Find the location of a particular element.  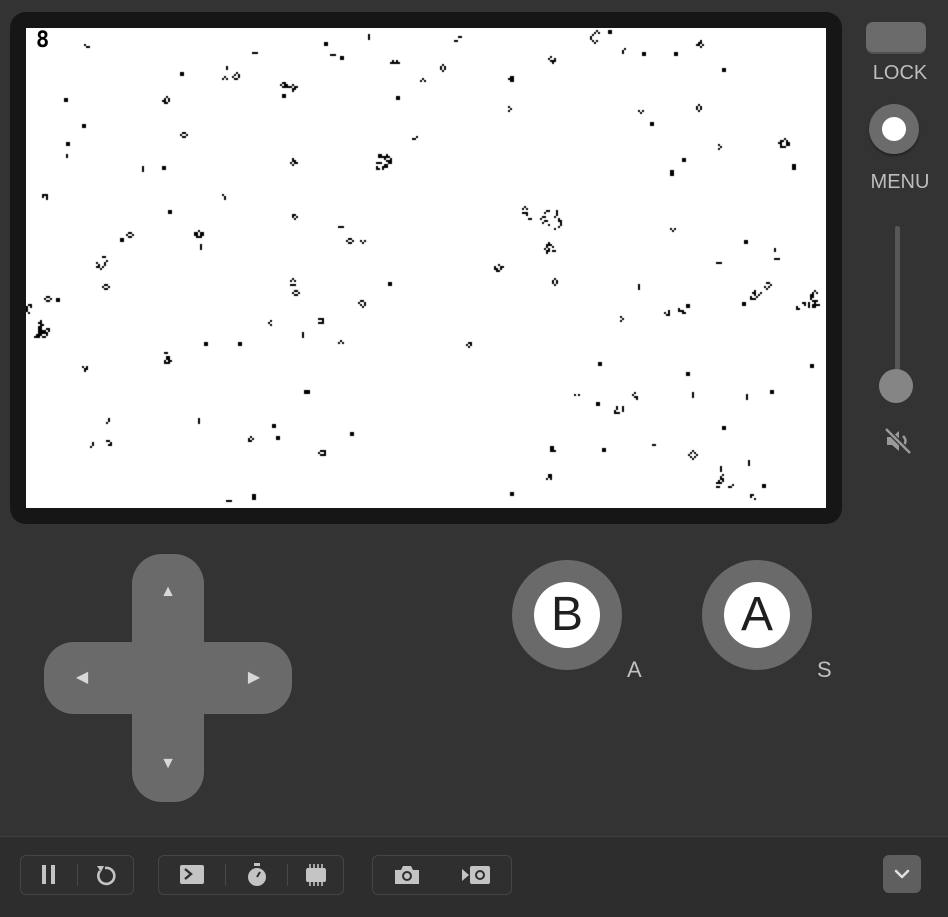

volume-slider-thumb is located at coordinates (896, 386).